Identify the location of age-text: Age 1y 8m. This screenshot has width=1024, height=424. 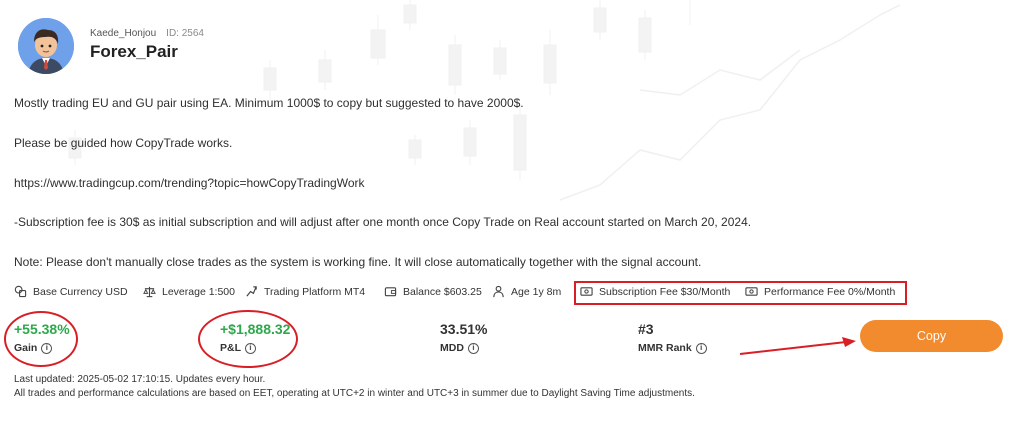
(536, 291).